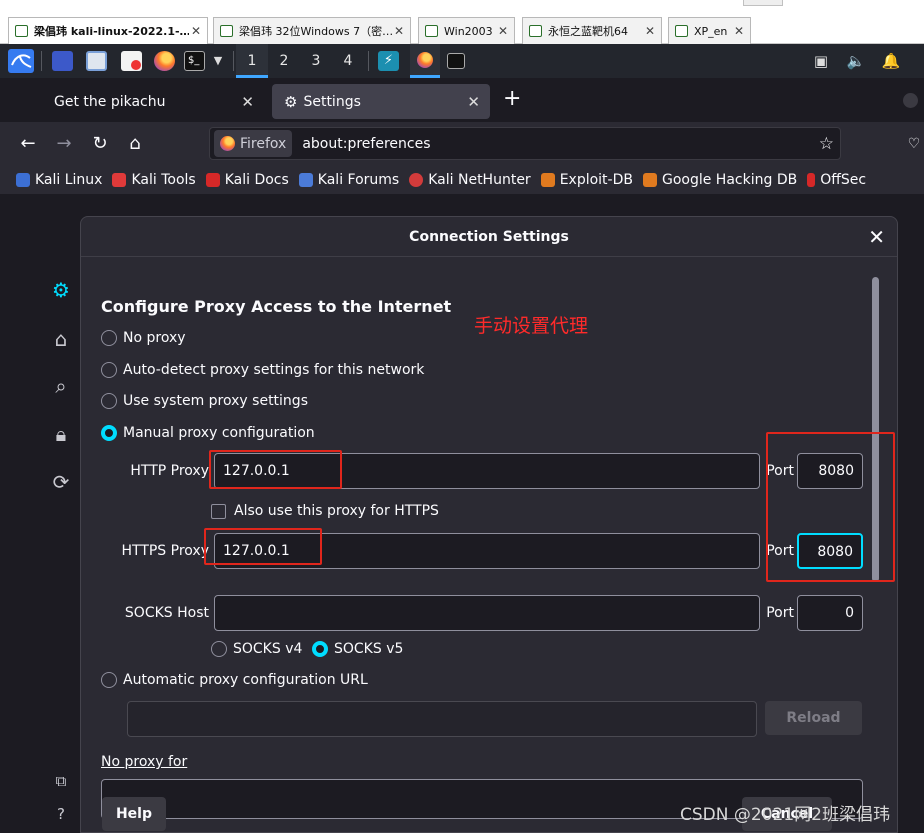  Describe the element at coordinates (729, 180) in the screenshot. I see `bookmark-label: Google Hacking DB` at that location.